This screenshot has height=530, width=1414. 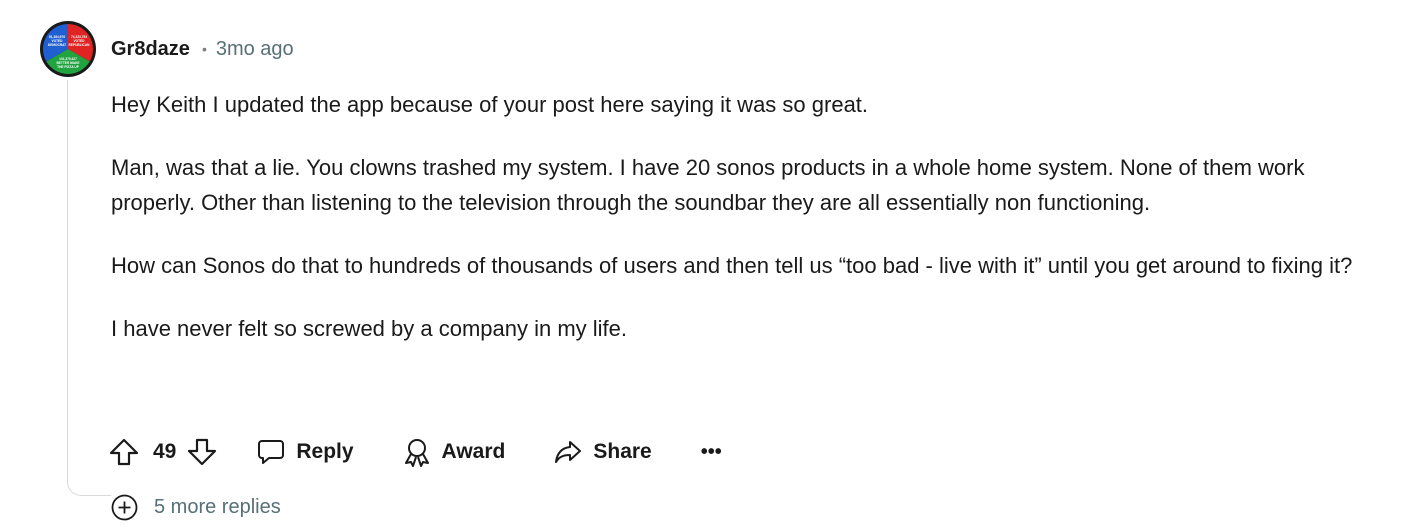 I want to click on share-button: Share, so click(x=602, y=452).